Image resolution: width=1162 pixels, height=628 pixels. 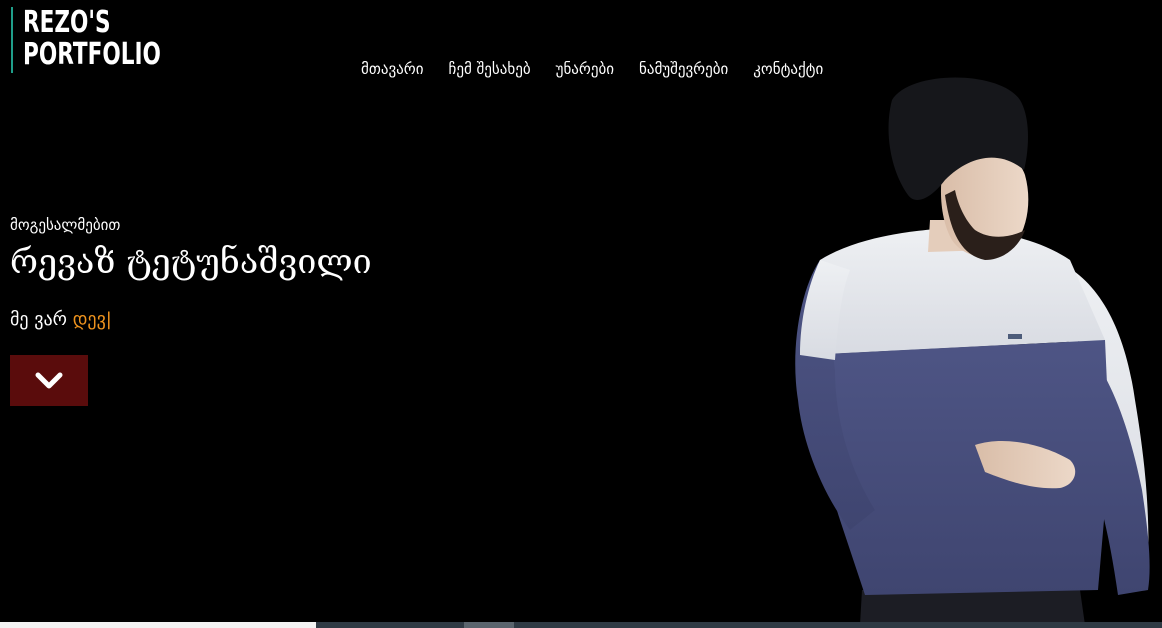 I want to click on hero-role-line: მე ვარ დევ|, so click(x=61, y=319).